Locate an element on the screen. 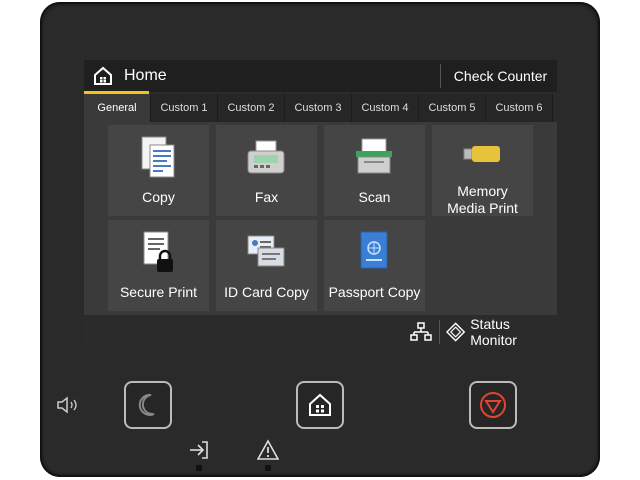 This screenshot has height=480, width=640. check-counter-button: Check Counter is located at coordinates (500, 76).